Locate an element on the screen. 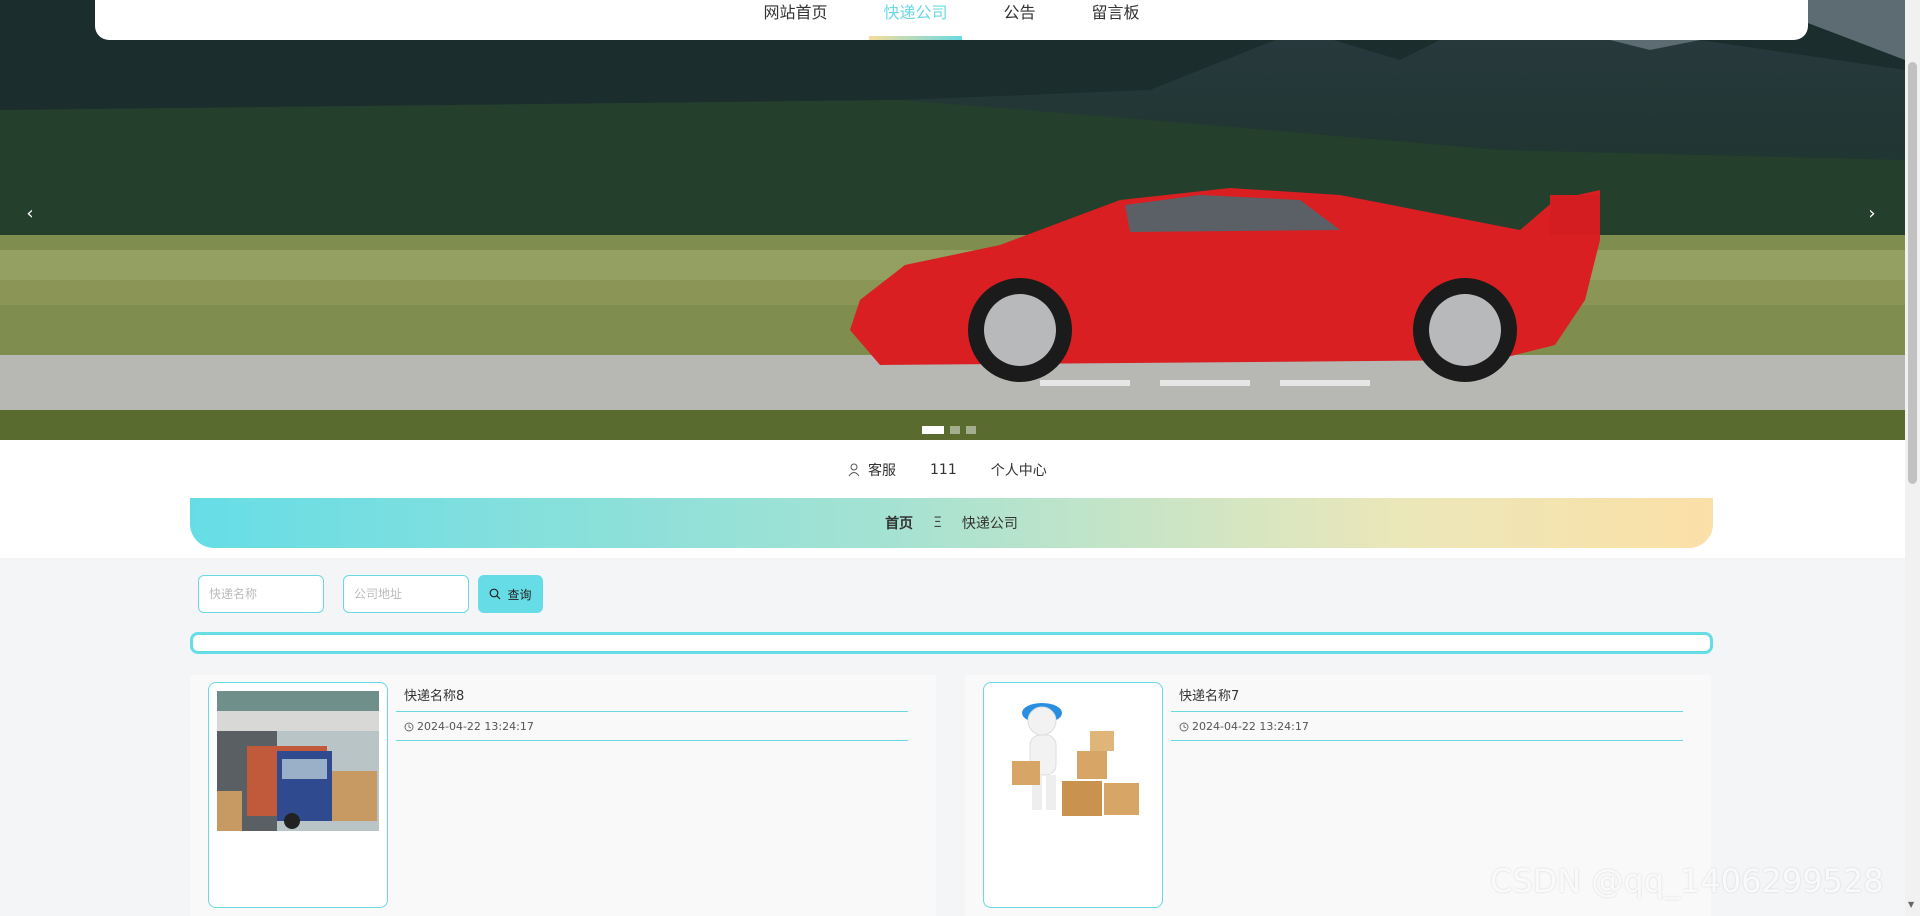 The height and width of the screenshot is (916, 1920). search-button-label: 查询 is located at coordinates (519, 594).